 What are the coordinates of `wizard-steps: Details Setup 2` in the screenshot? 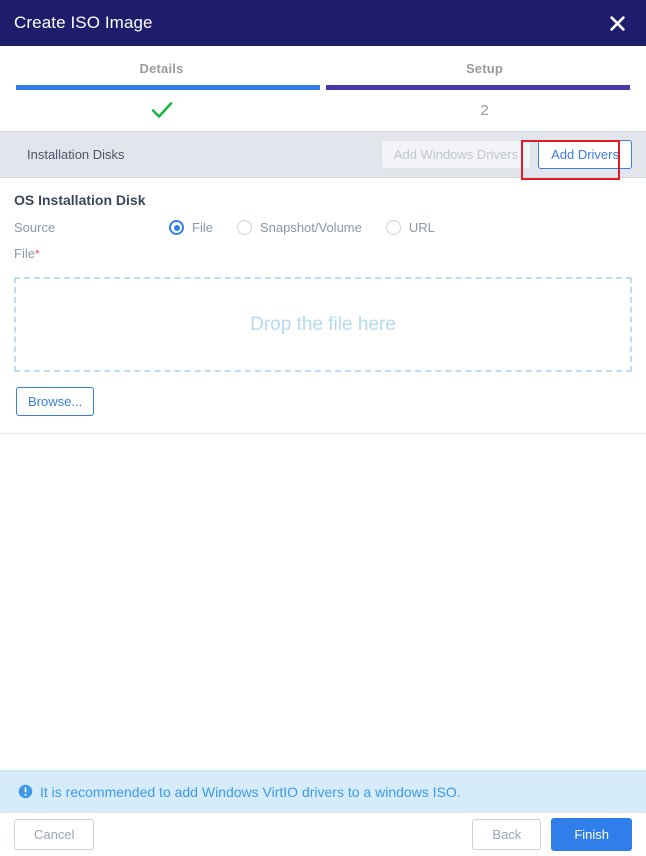 It's located at (323, 88).